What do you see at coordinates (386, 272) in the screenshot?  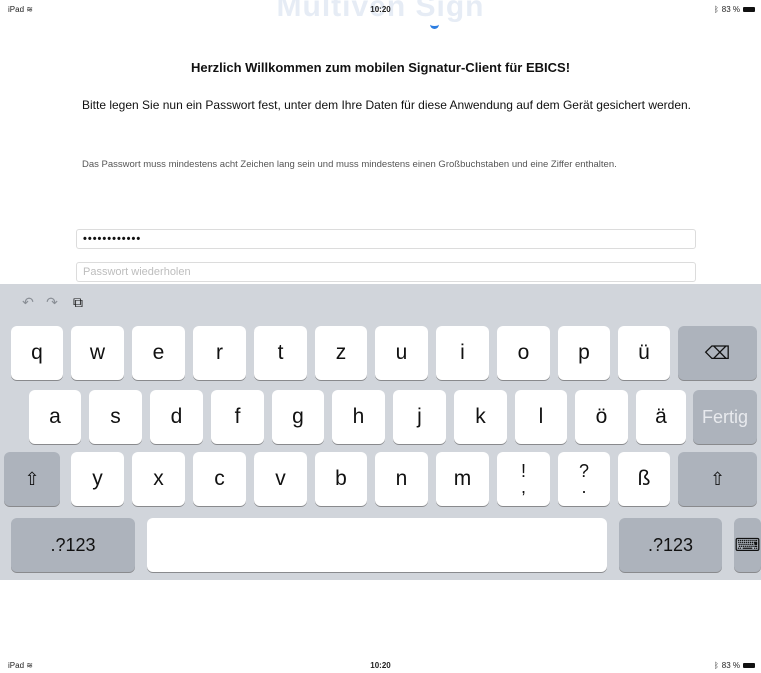 I see `repeat-password-field: Passwort wiederholen` at bounding box center [386, 272].